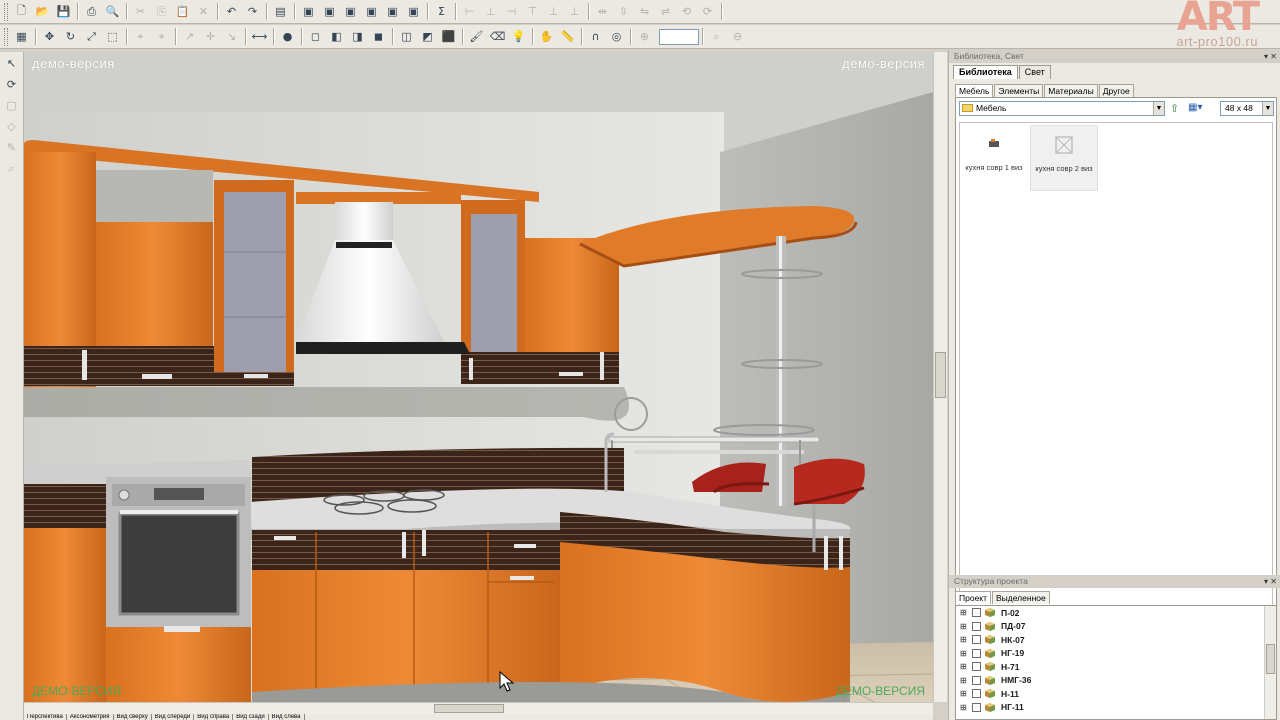 The image size is (1280, 720). Describe the element at coordinates (1071, 90) in the screenshot. I see `subtab-materials: Материалы` at that location.